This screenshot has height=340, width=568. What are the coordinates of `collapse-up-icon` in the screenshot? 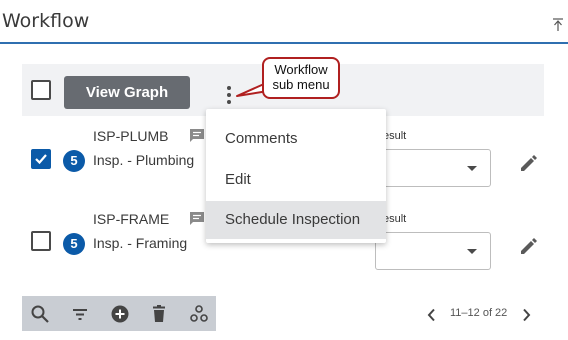 It's located at (558, 25).